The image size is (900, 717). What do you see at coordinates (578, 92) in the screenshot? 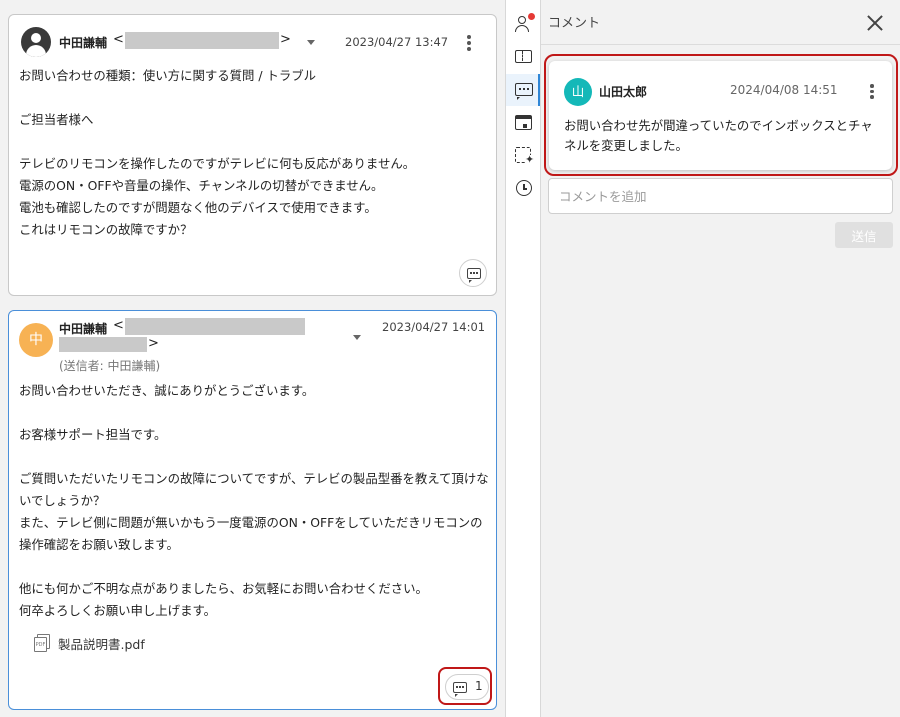
I see `avatar: 山` at bounding box center [578, 92].